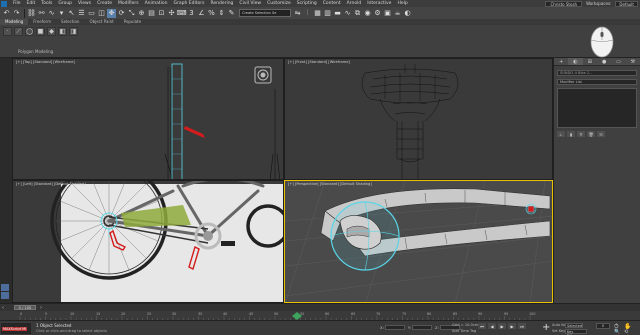 The height and width of the screenshot is (335, 640). I want to click on undo-icon: ↶, so click(6, 13).